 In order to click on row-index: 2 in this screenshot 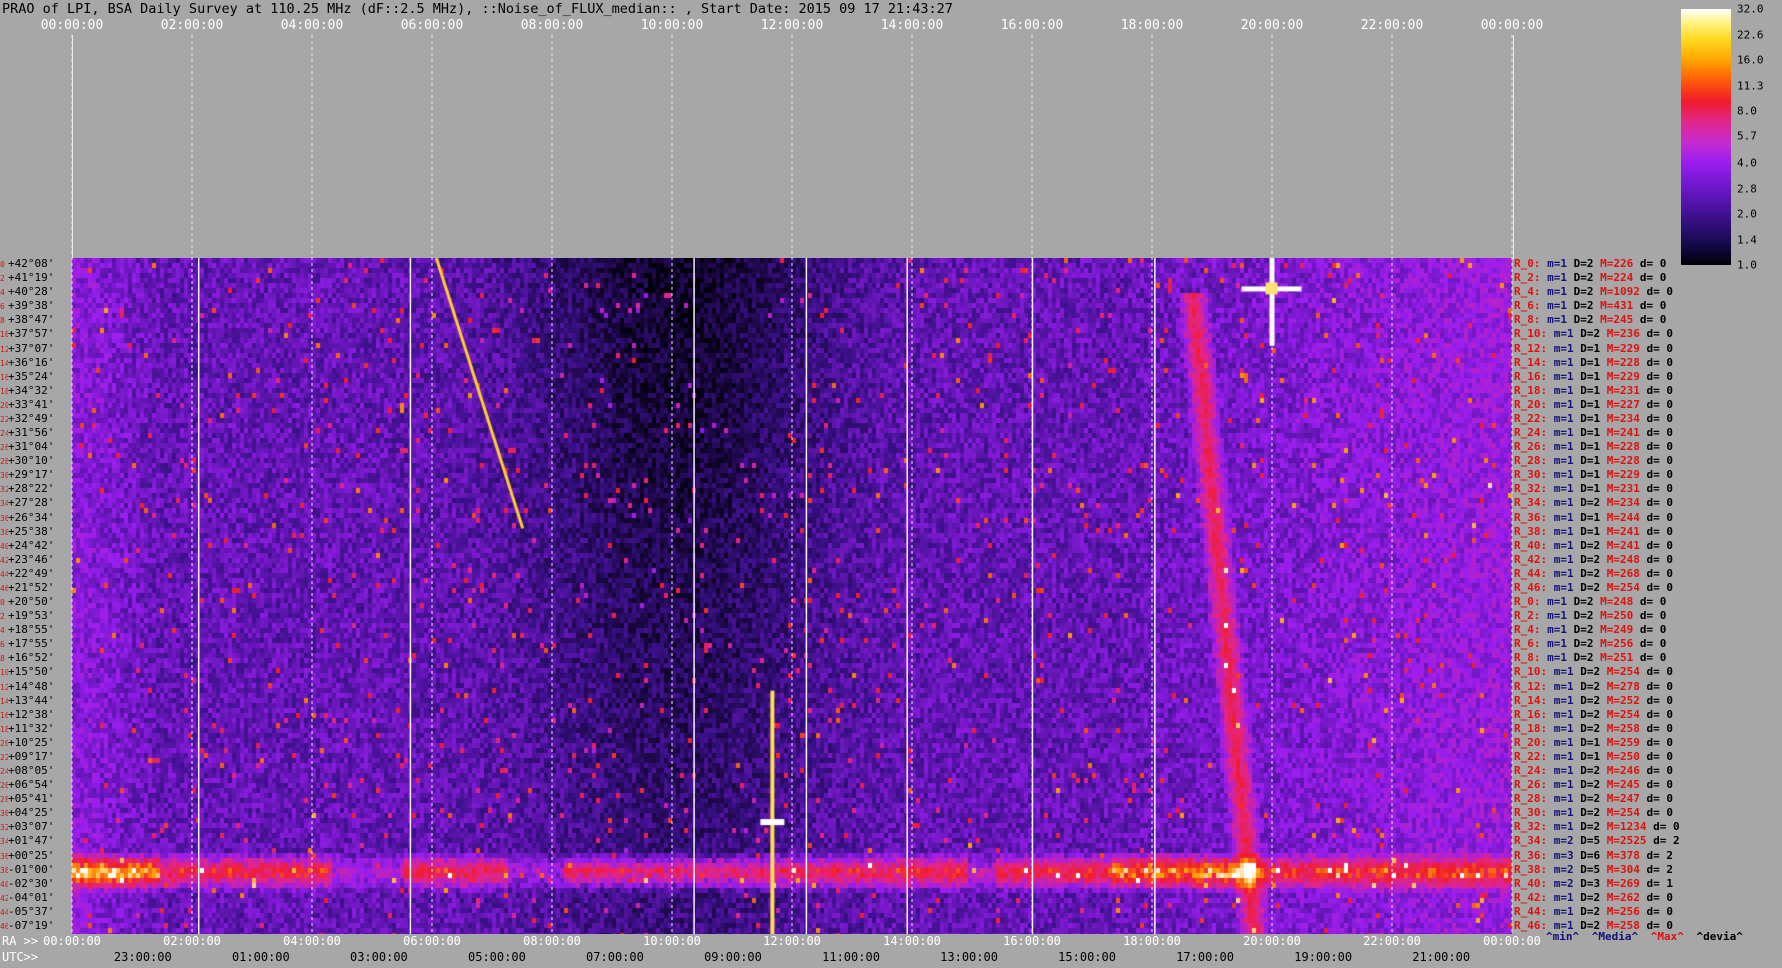, I will do `click(2, 279)`.